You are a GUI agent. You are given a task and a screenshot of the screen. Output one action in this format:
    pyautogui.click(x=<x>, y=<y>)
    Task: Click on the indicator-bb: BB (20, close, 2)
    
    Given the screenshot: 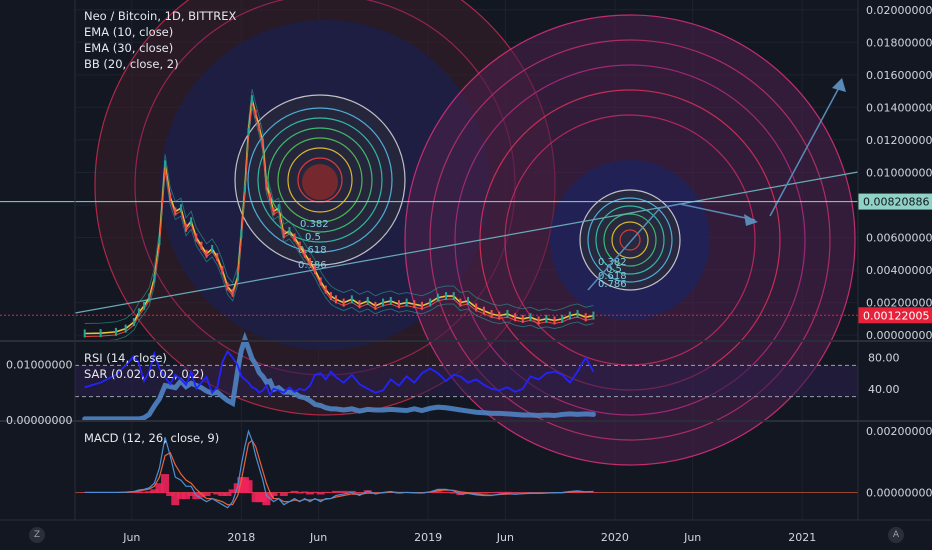 What is the action you would take?
    pyautogui.click(x=160, y=64)
    